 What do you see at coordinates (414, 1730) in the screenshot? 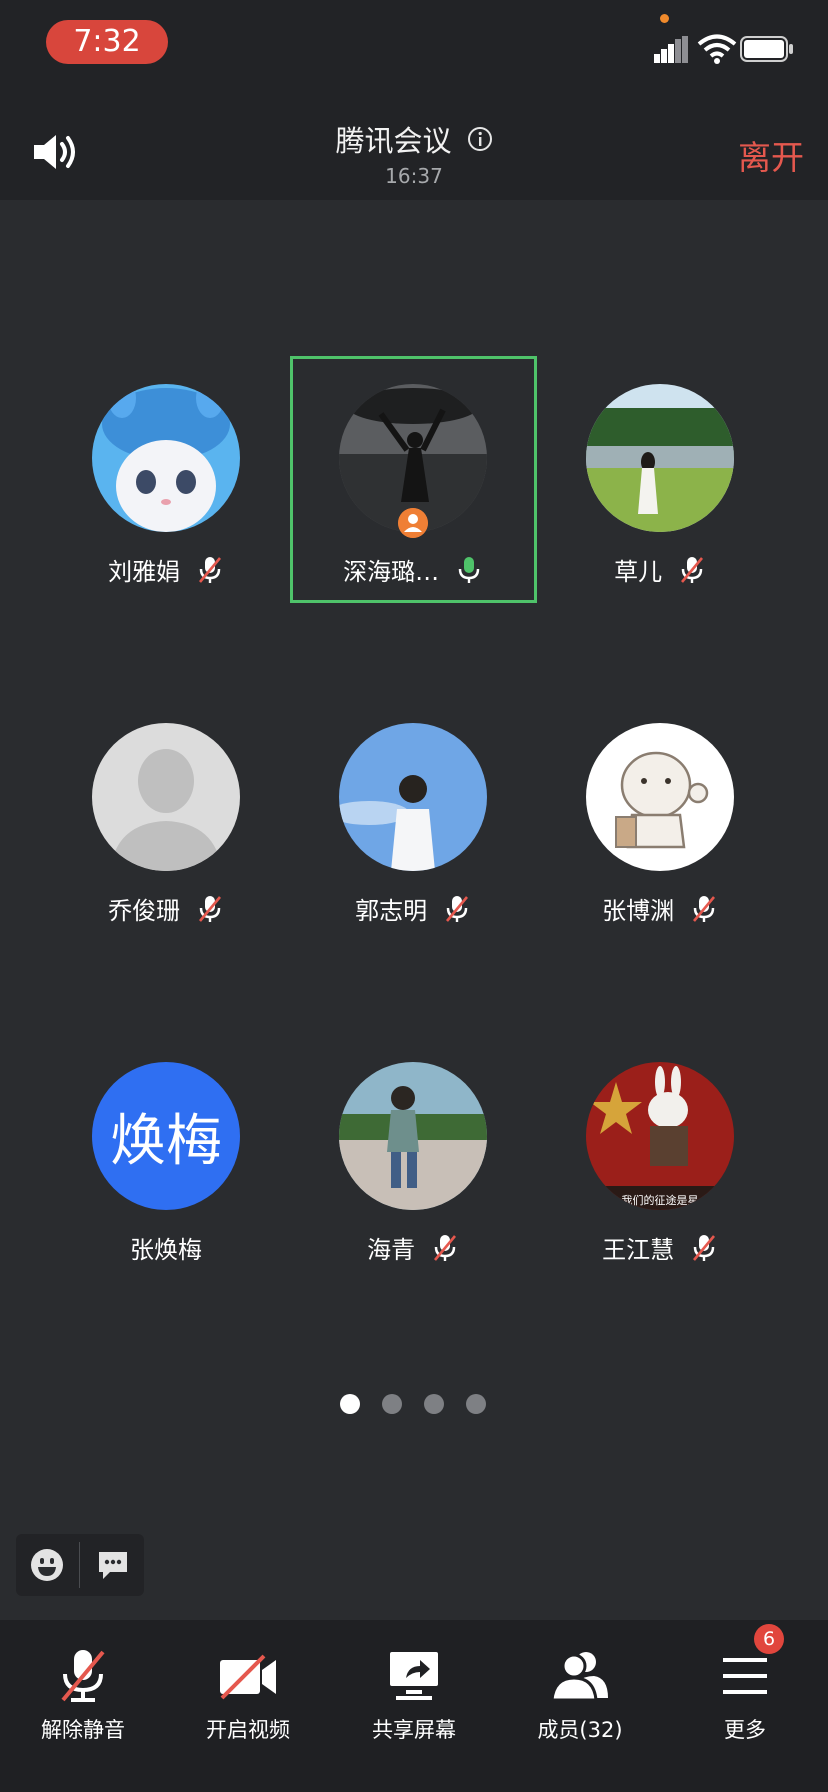
I see `share-screen-label: 共享屏幕` at bounding box center [414, 1730].